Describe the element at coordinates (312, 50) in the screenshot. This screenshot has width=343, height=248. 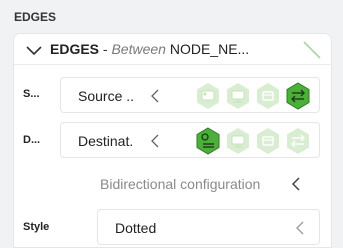
I see `edge-line-icon` at that location.